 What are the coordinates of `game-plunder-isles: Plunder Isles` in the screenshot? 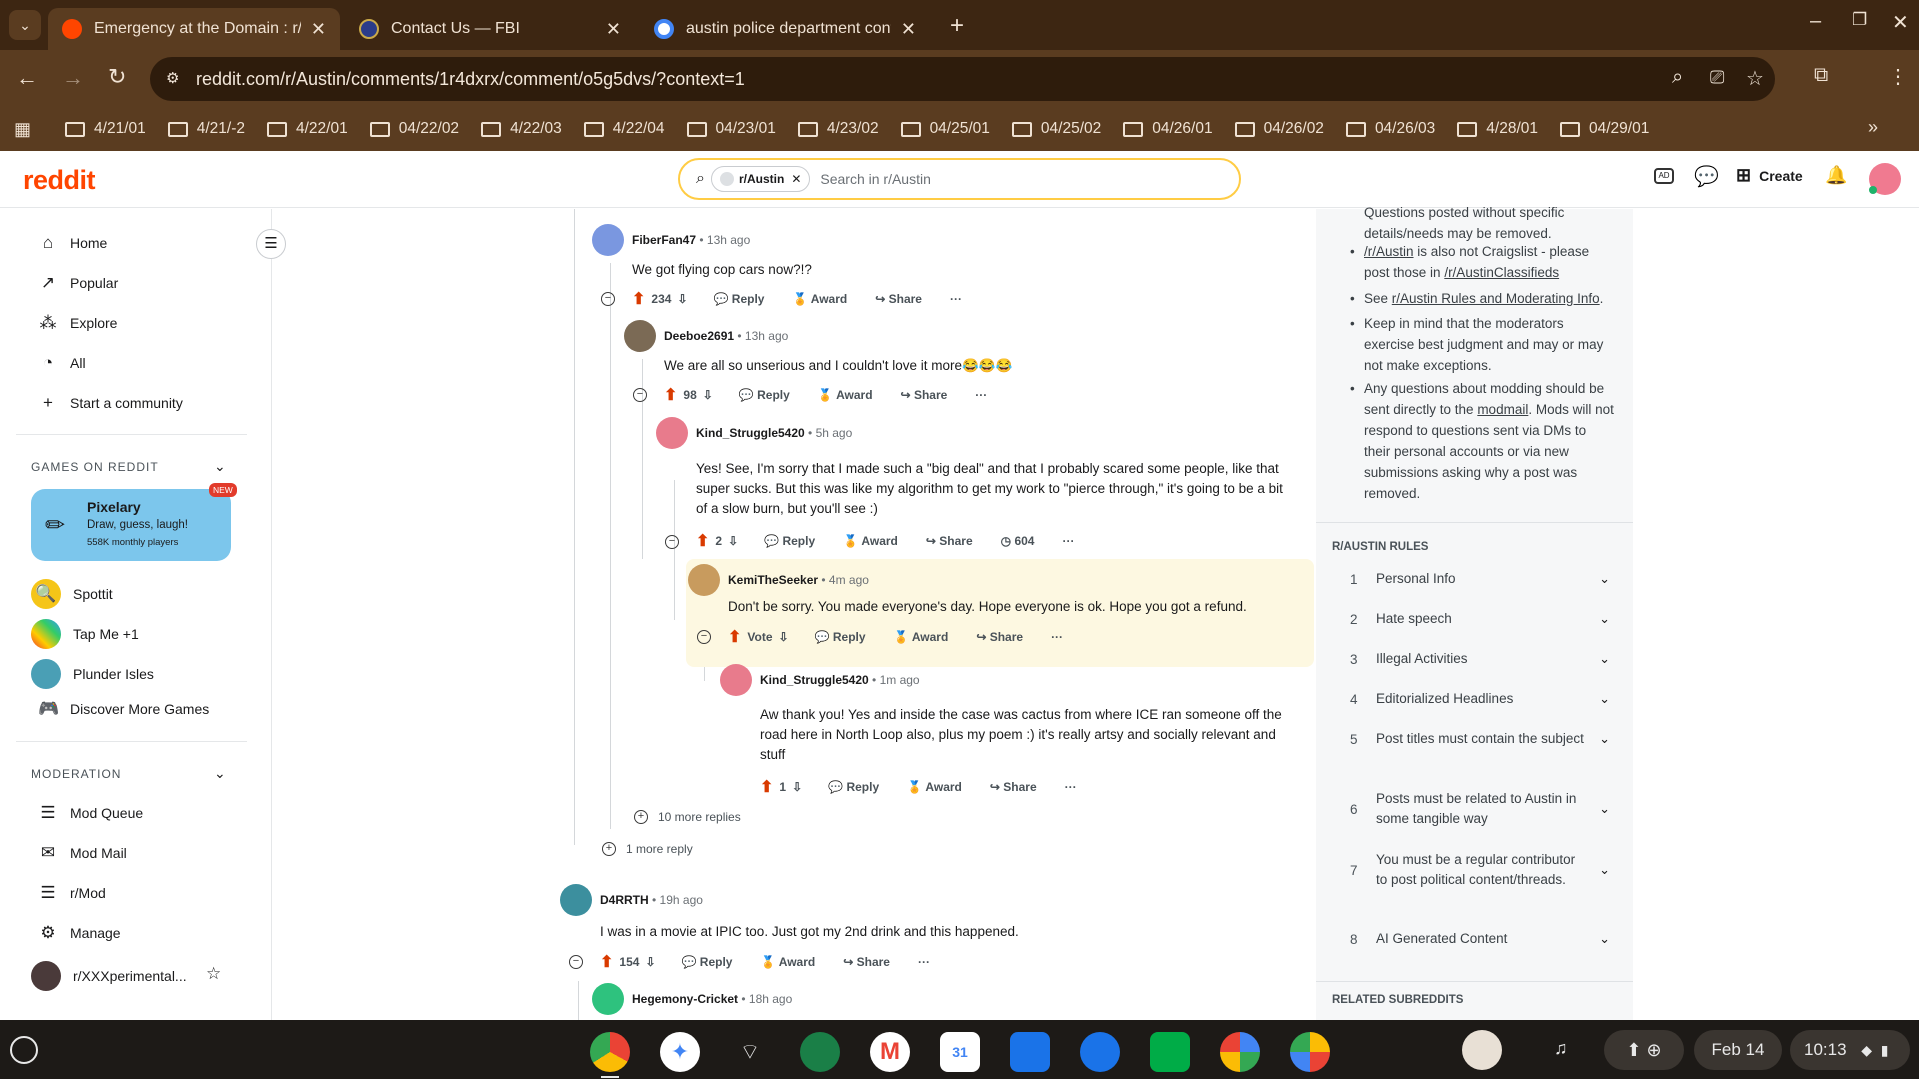 It's located at (92, 674).